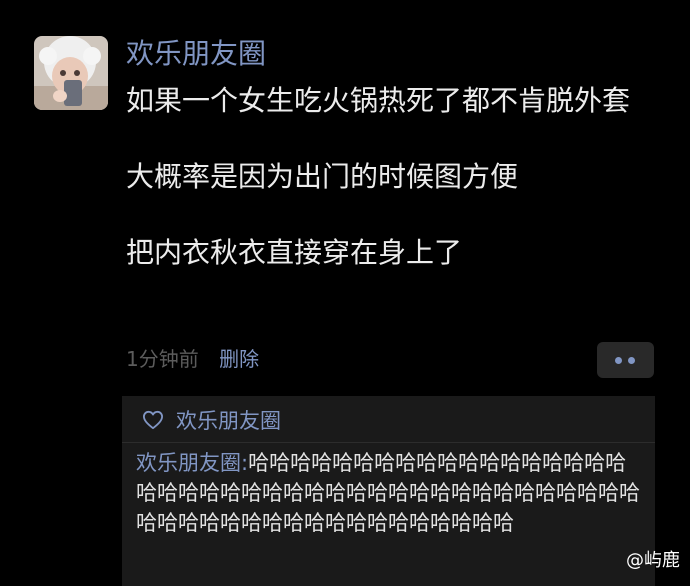  I want to click on avatar, so click(71, 73).